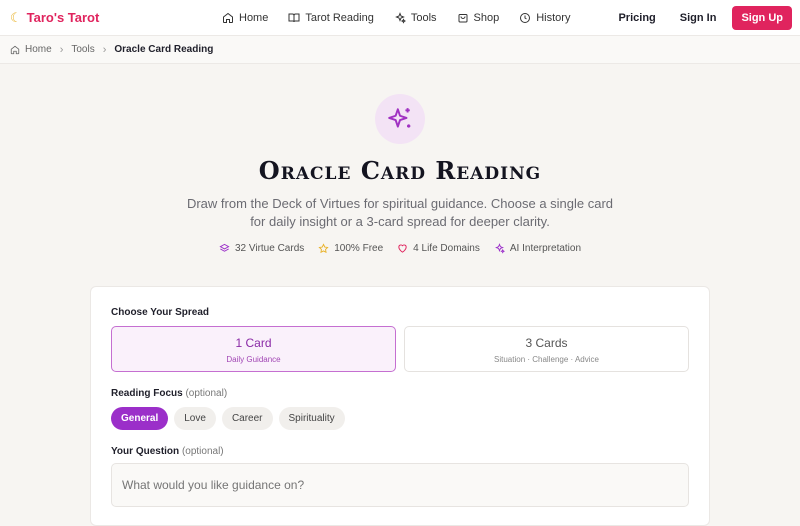  Describe the element at coordinates (359, 248) in the screenshot. I see `feature-label: 100% Free` at that location.